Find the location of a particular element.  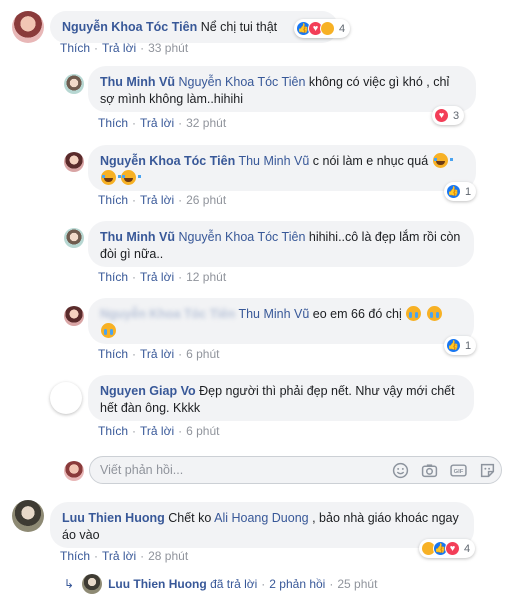

reaction-summary: ♥ 3 is located at coordinates (448, 115).